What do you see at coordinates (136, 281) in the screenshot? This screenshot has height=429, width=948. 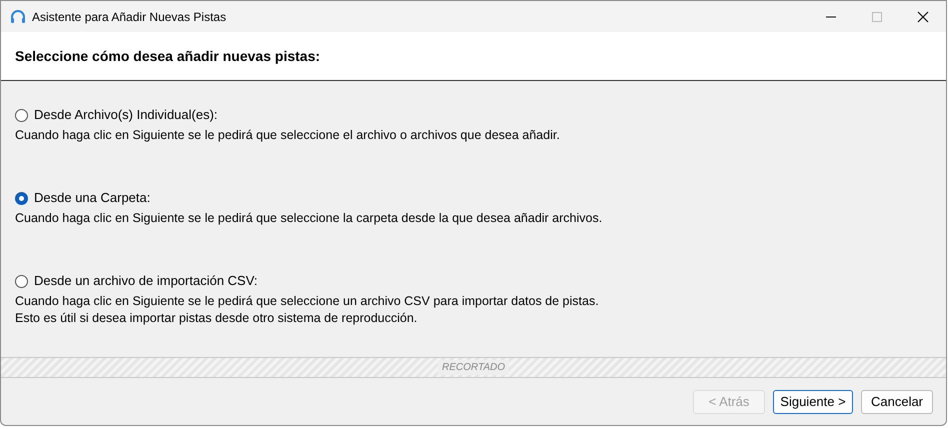 I see `radio-option: Desde un archivo de importación CSV:` at bounding box center [136, 281].